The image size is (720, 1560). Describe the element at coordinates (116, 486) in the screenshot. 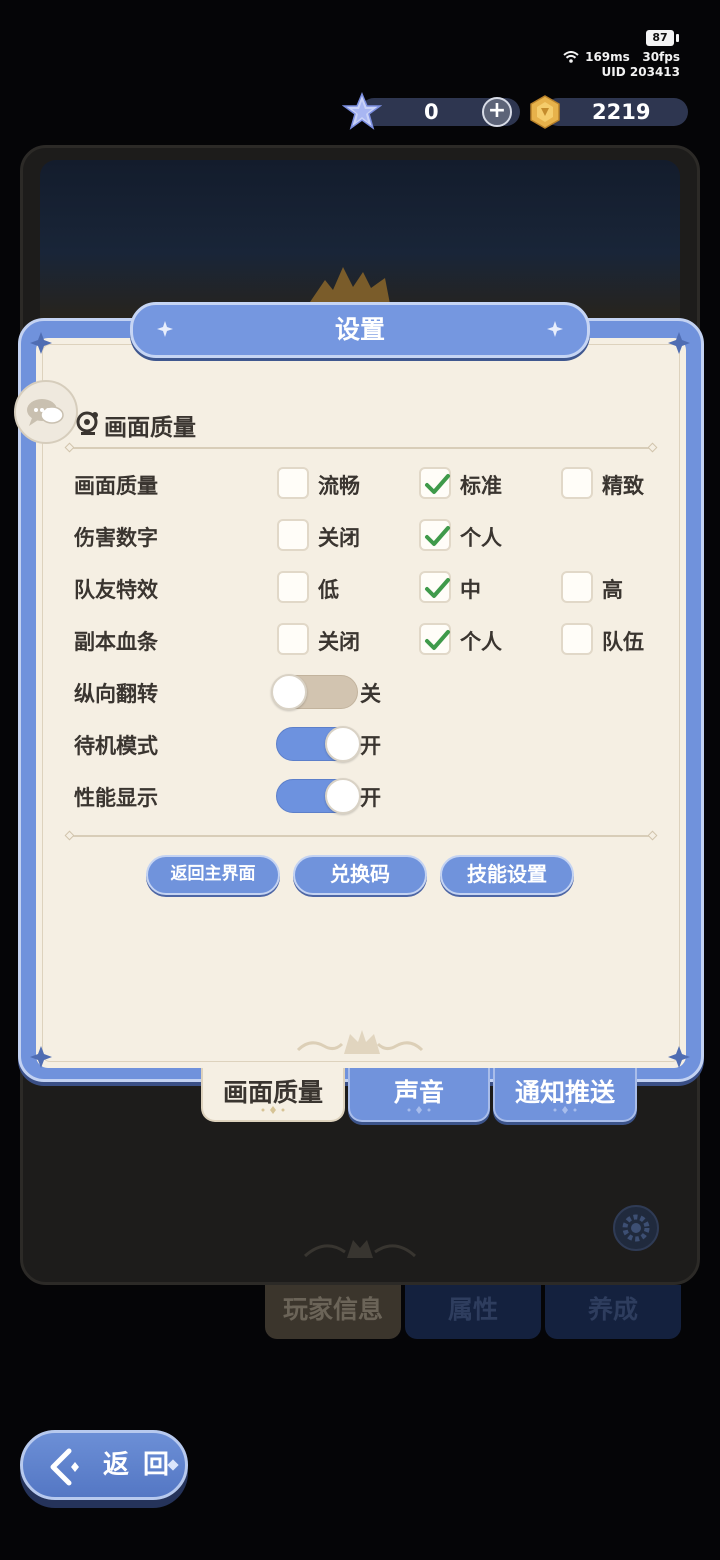

I see `setting-label-quality: 画面质量` at that location.